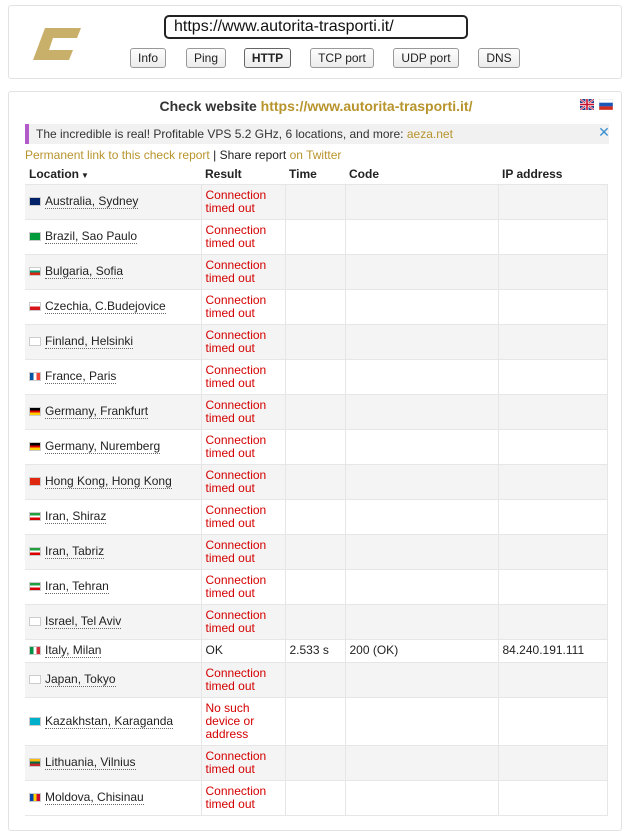 Image resolution: width=636 pixels, height=831 pixels. Describe the element at coordinates (148, 58) in the screenshot. I see `info-button: Info` at that location.